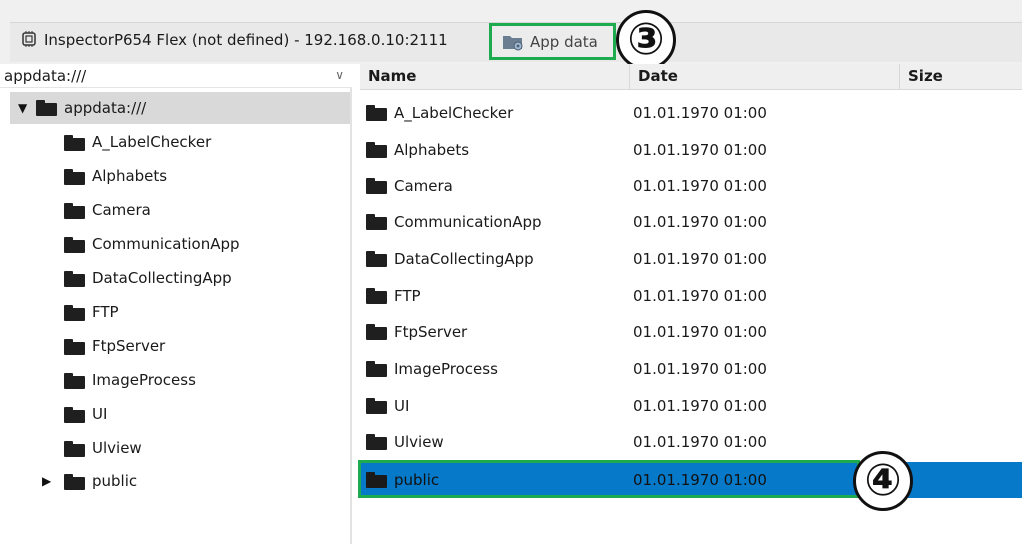 This screenshot has width=1022, height=544. What do you see at coordinates (419, 442) in the screenshot?
I see `row-name: Ulview` at bounding box center [419, 442].